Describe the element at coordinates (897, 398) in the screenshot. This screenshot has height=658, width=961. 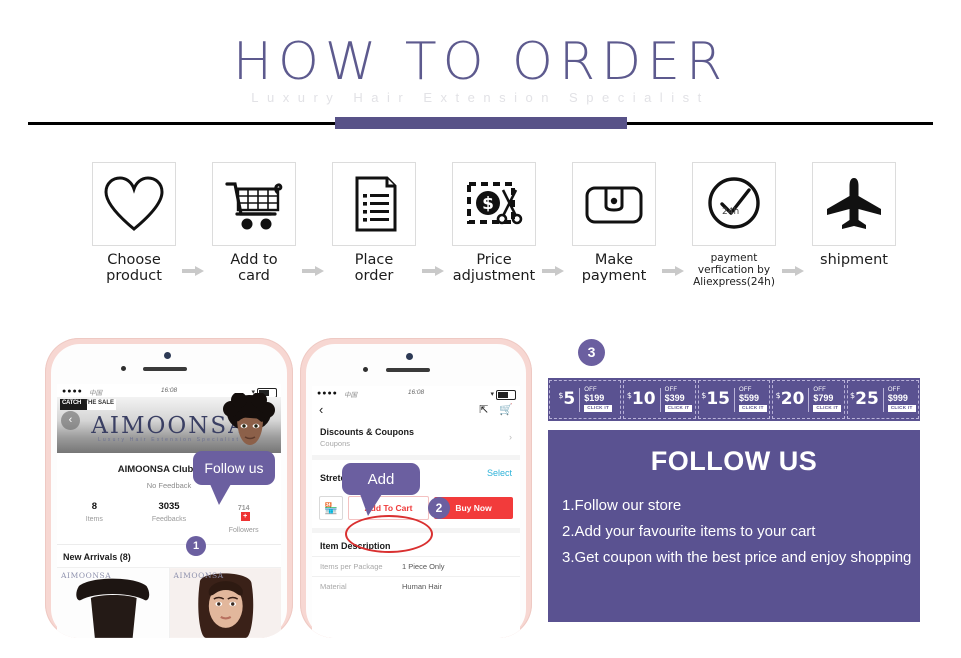
I see `coupon-min-spend: $999` at that location.